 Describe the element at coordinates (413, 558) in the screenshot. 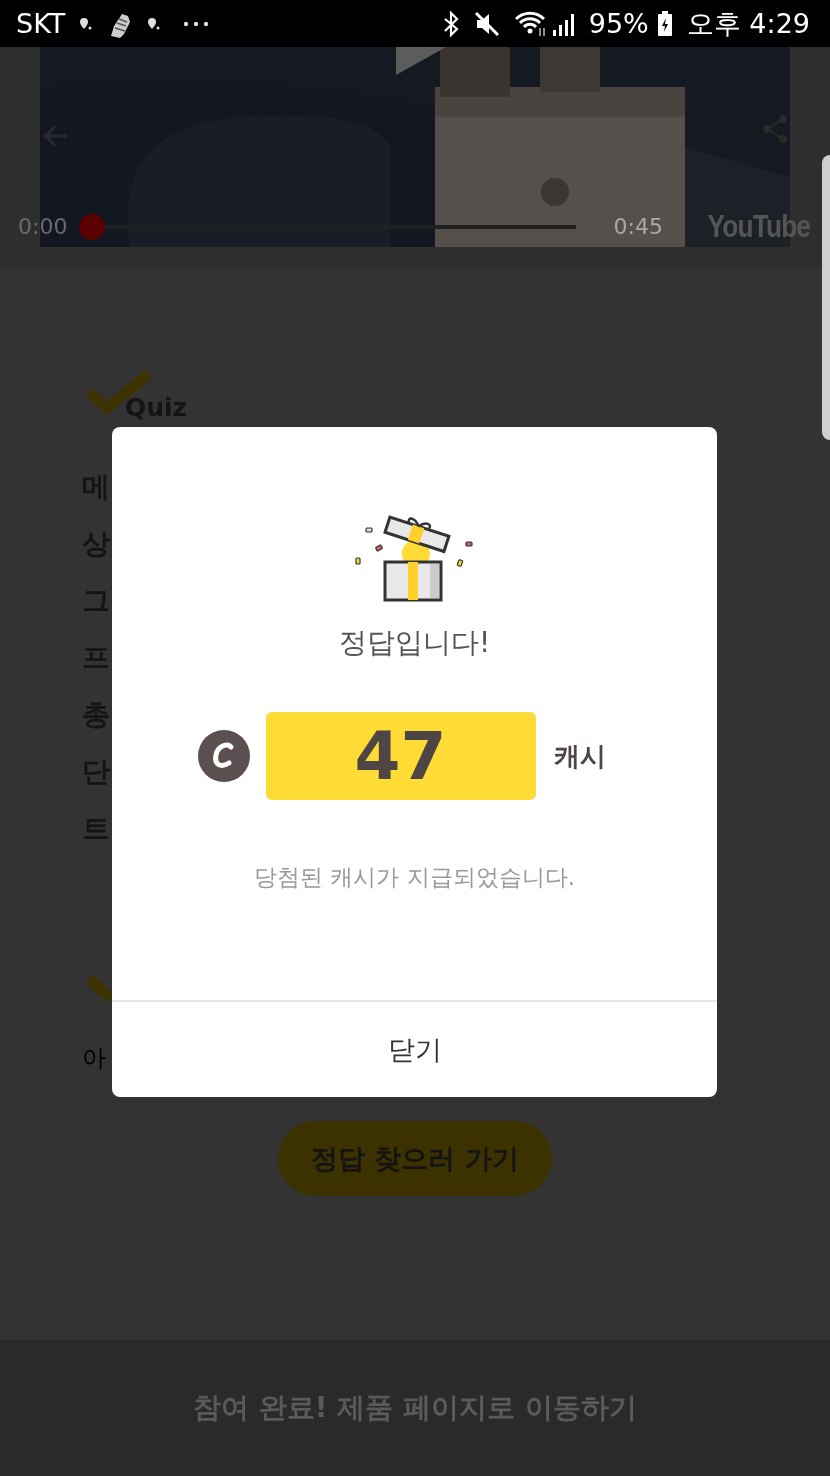

I see `gift-icon` at that location.